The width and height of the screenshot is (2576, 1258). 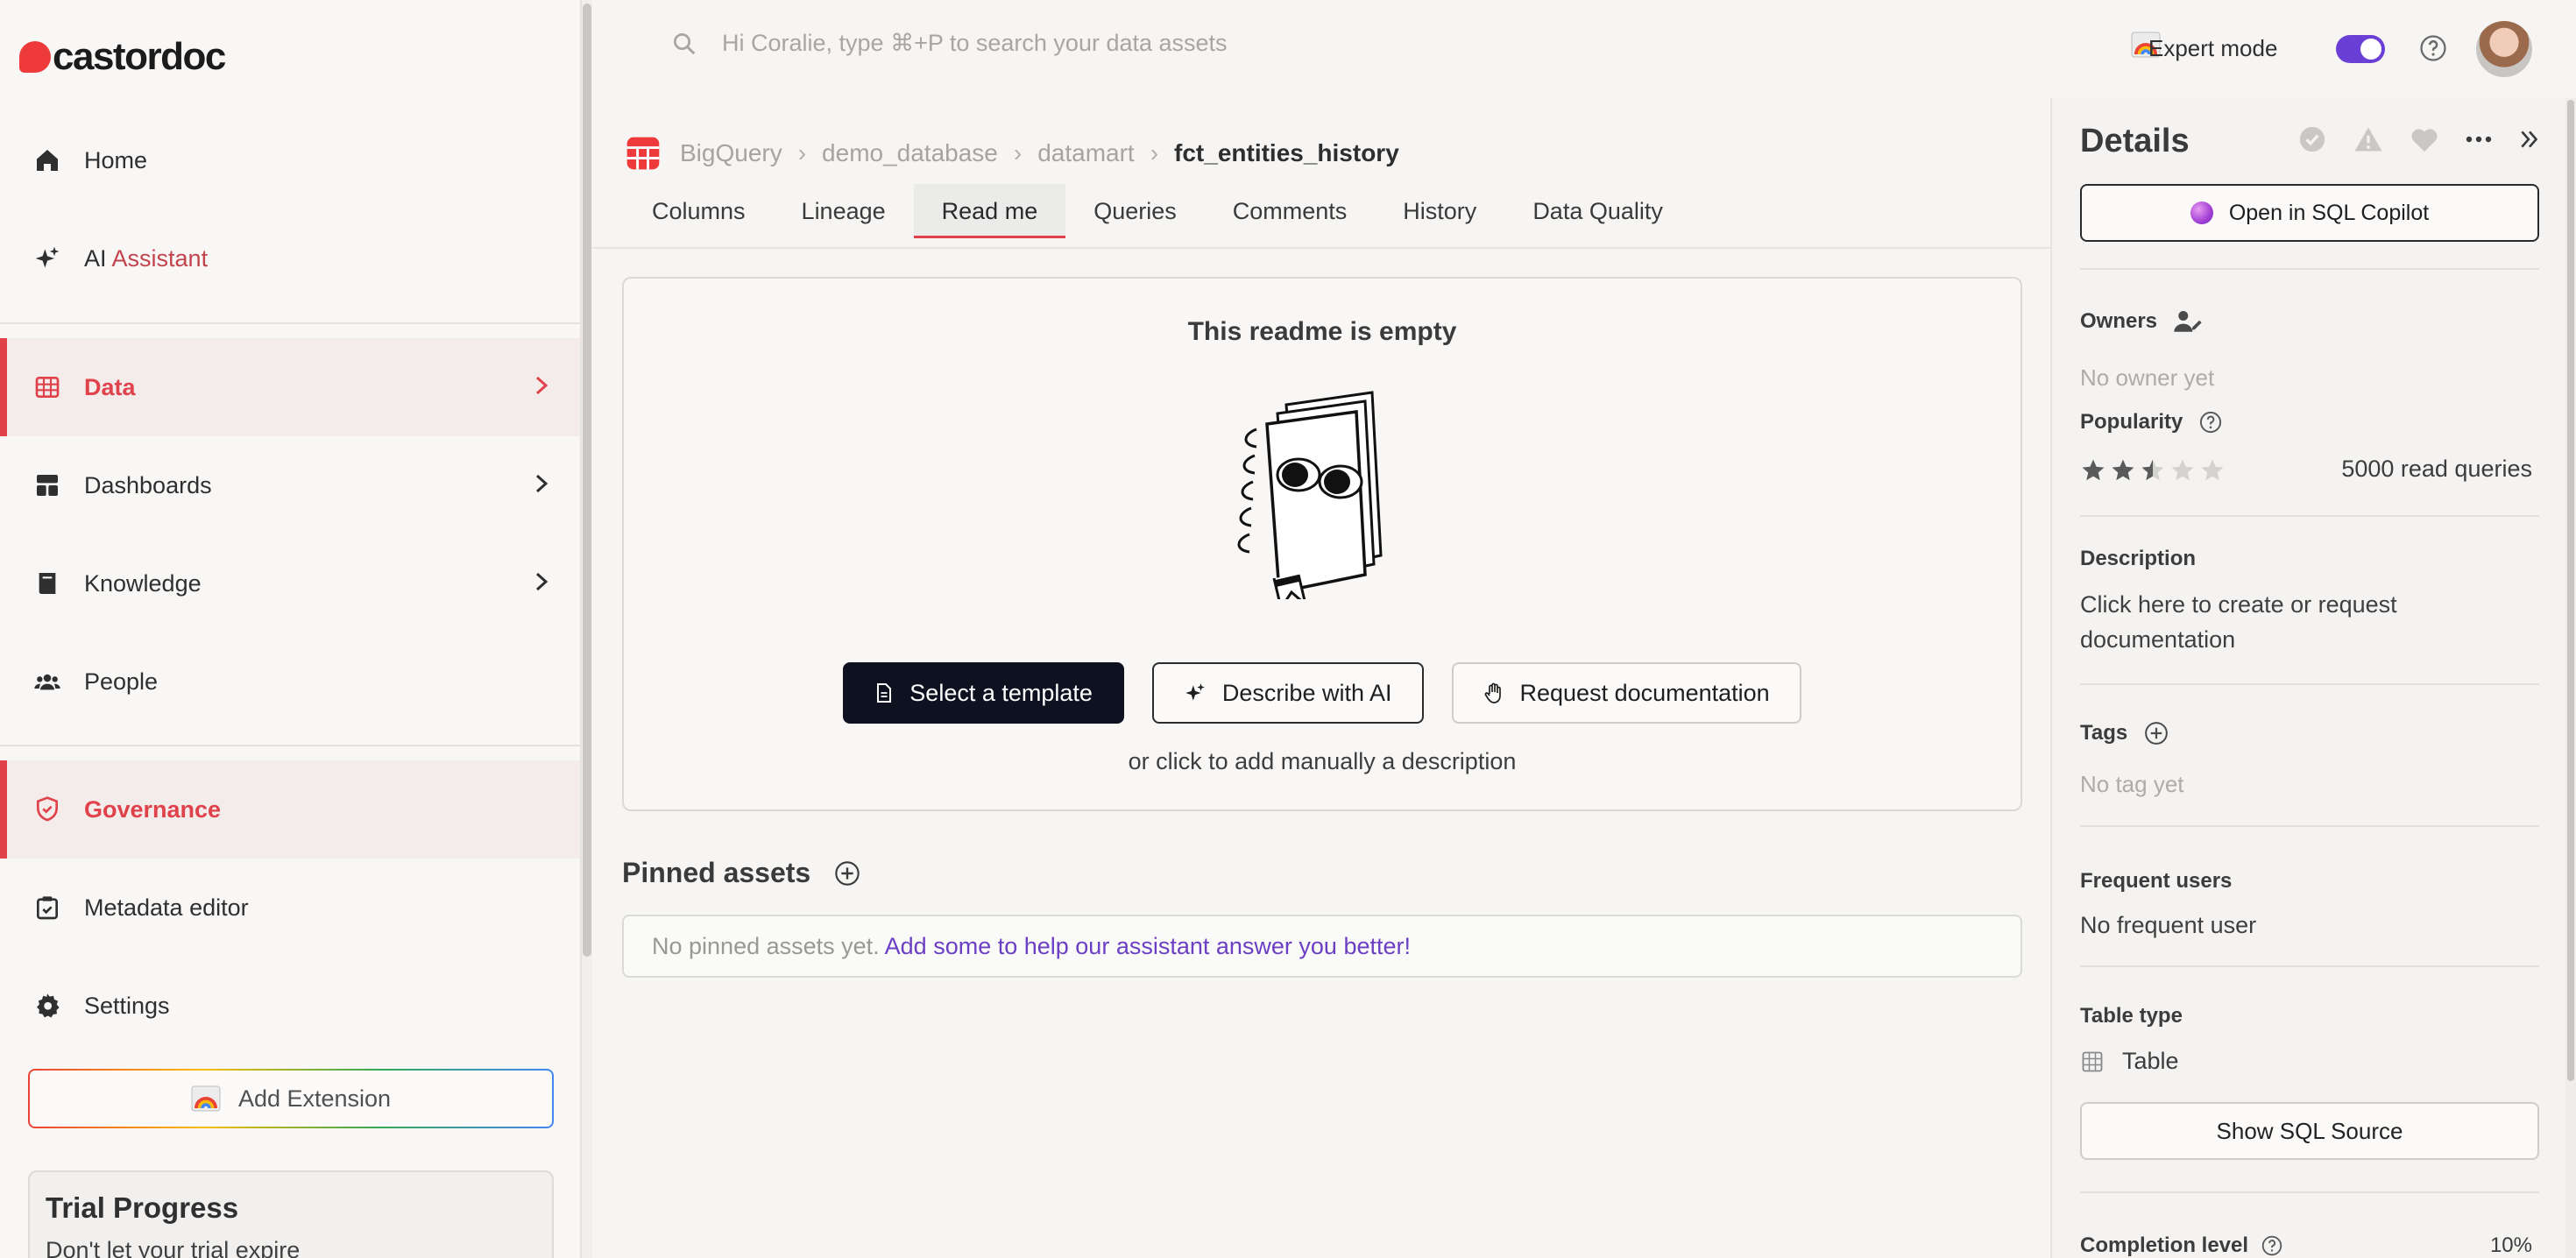 What do you see at coordinates (290, 809) in the screenshot?
I see `sidebar-item-governance: Governance` at bounding box center [290, 809].